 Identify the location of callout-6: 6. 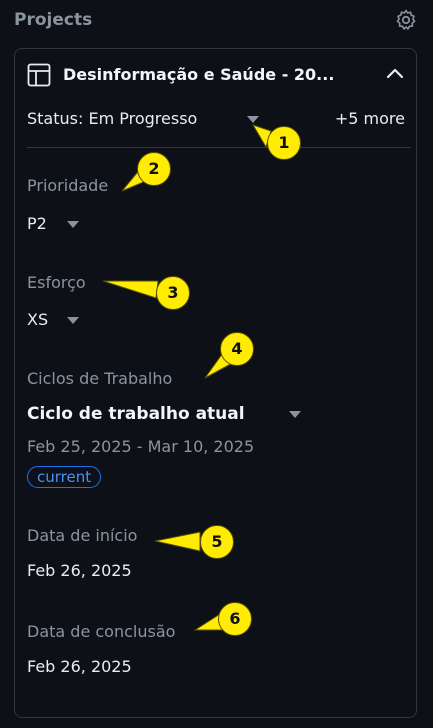
(235, 619).